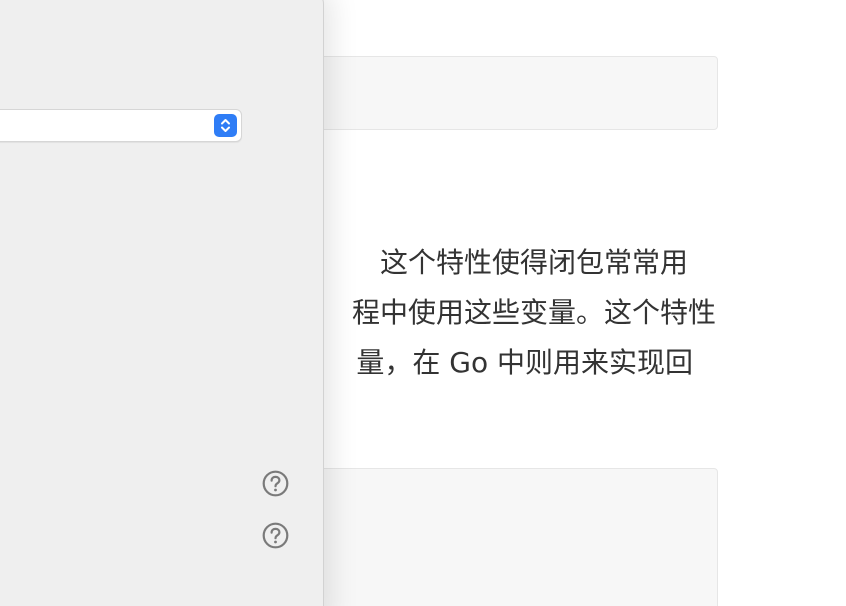 Image resolution: width=846 pixels, height=606 pixels. What do you see at coordinates (509, 537) in the screenshot?
I see `code-block-bottom` at bounding box center [509, 537].